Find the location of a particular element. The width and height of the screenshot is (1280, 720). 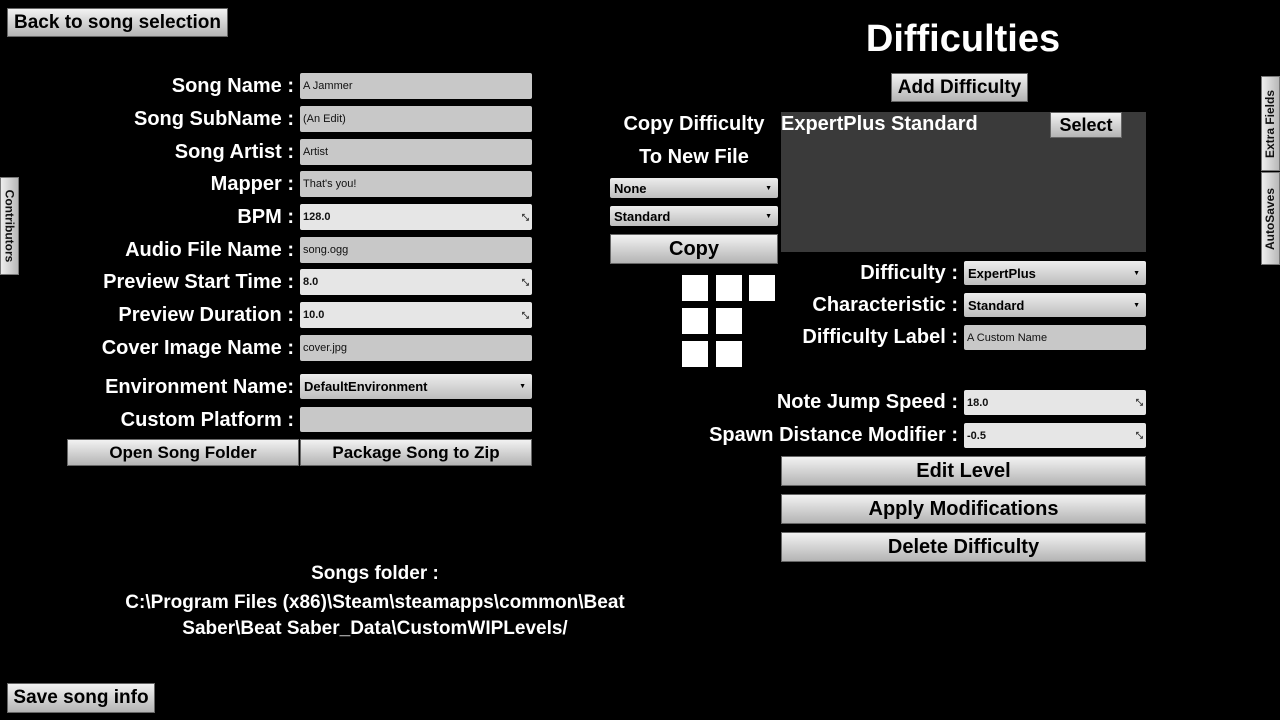

characteristic-label: Characteristic : is located at coordinates (885, 305).